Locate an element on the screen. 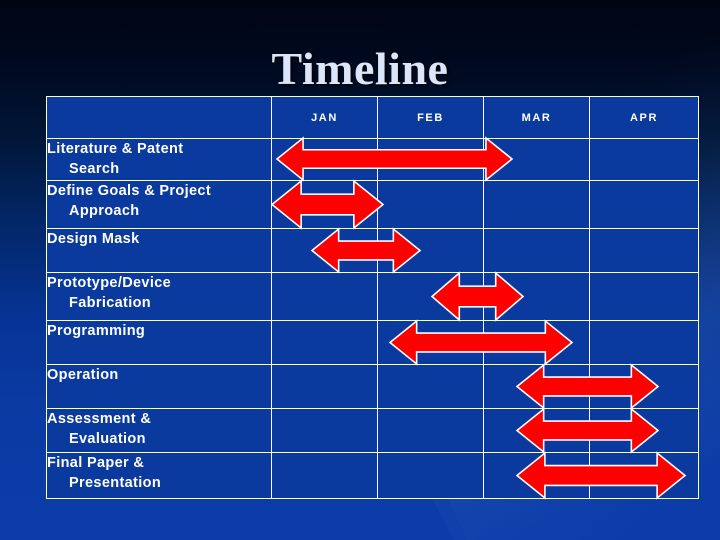 The image size is (720, 540). table-row: Define Goals & Project Approach is located at coordinates (372, 204).